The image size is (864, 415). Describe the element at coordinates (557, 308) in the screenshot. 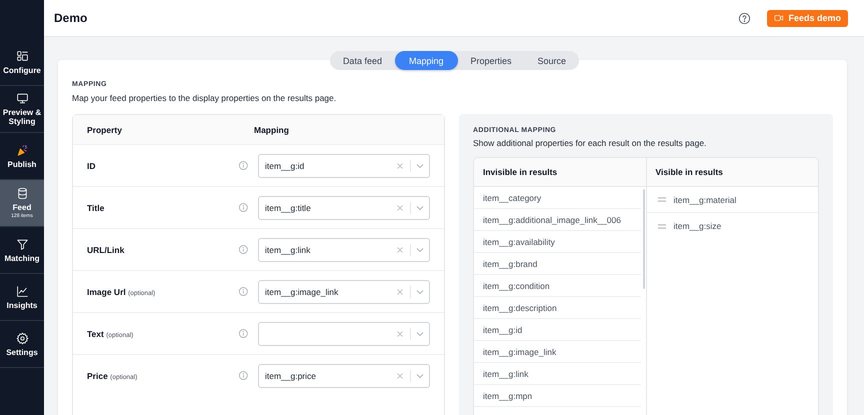

I see `list-item: item__g:description` at that location.